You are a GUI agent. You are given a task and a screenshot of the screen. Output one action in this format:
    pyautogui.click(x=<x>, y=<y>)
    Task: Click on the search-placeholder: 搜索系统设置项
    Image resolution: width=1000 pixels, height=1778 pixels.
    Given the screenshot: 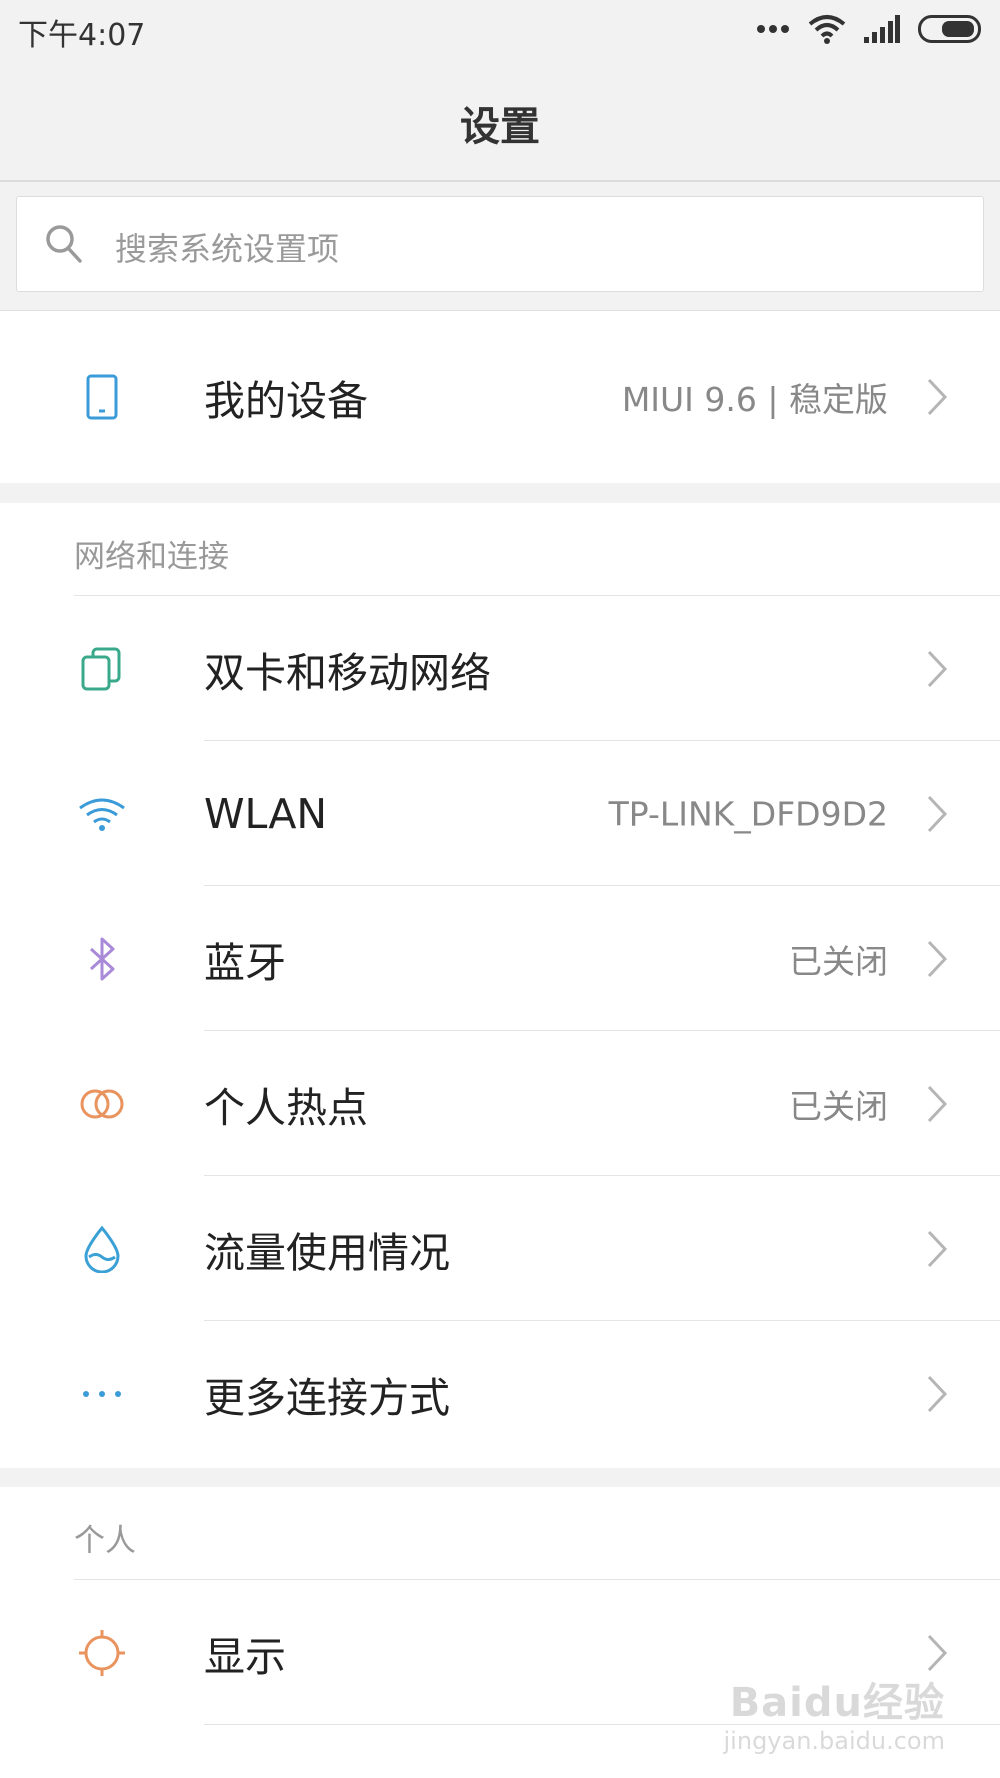 What is the action you would take?
    pyautogui.click(x=227, y=249)
    